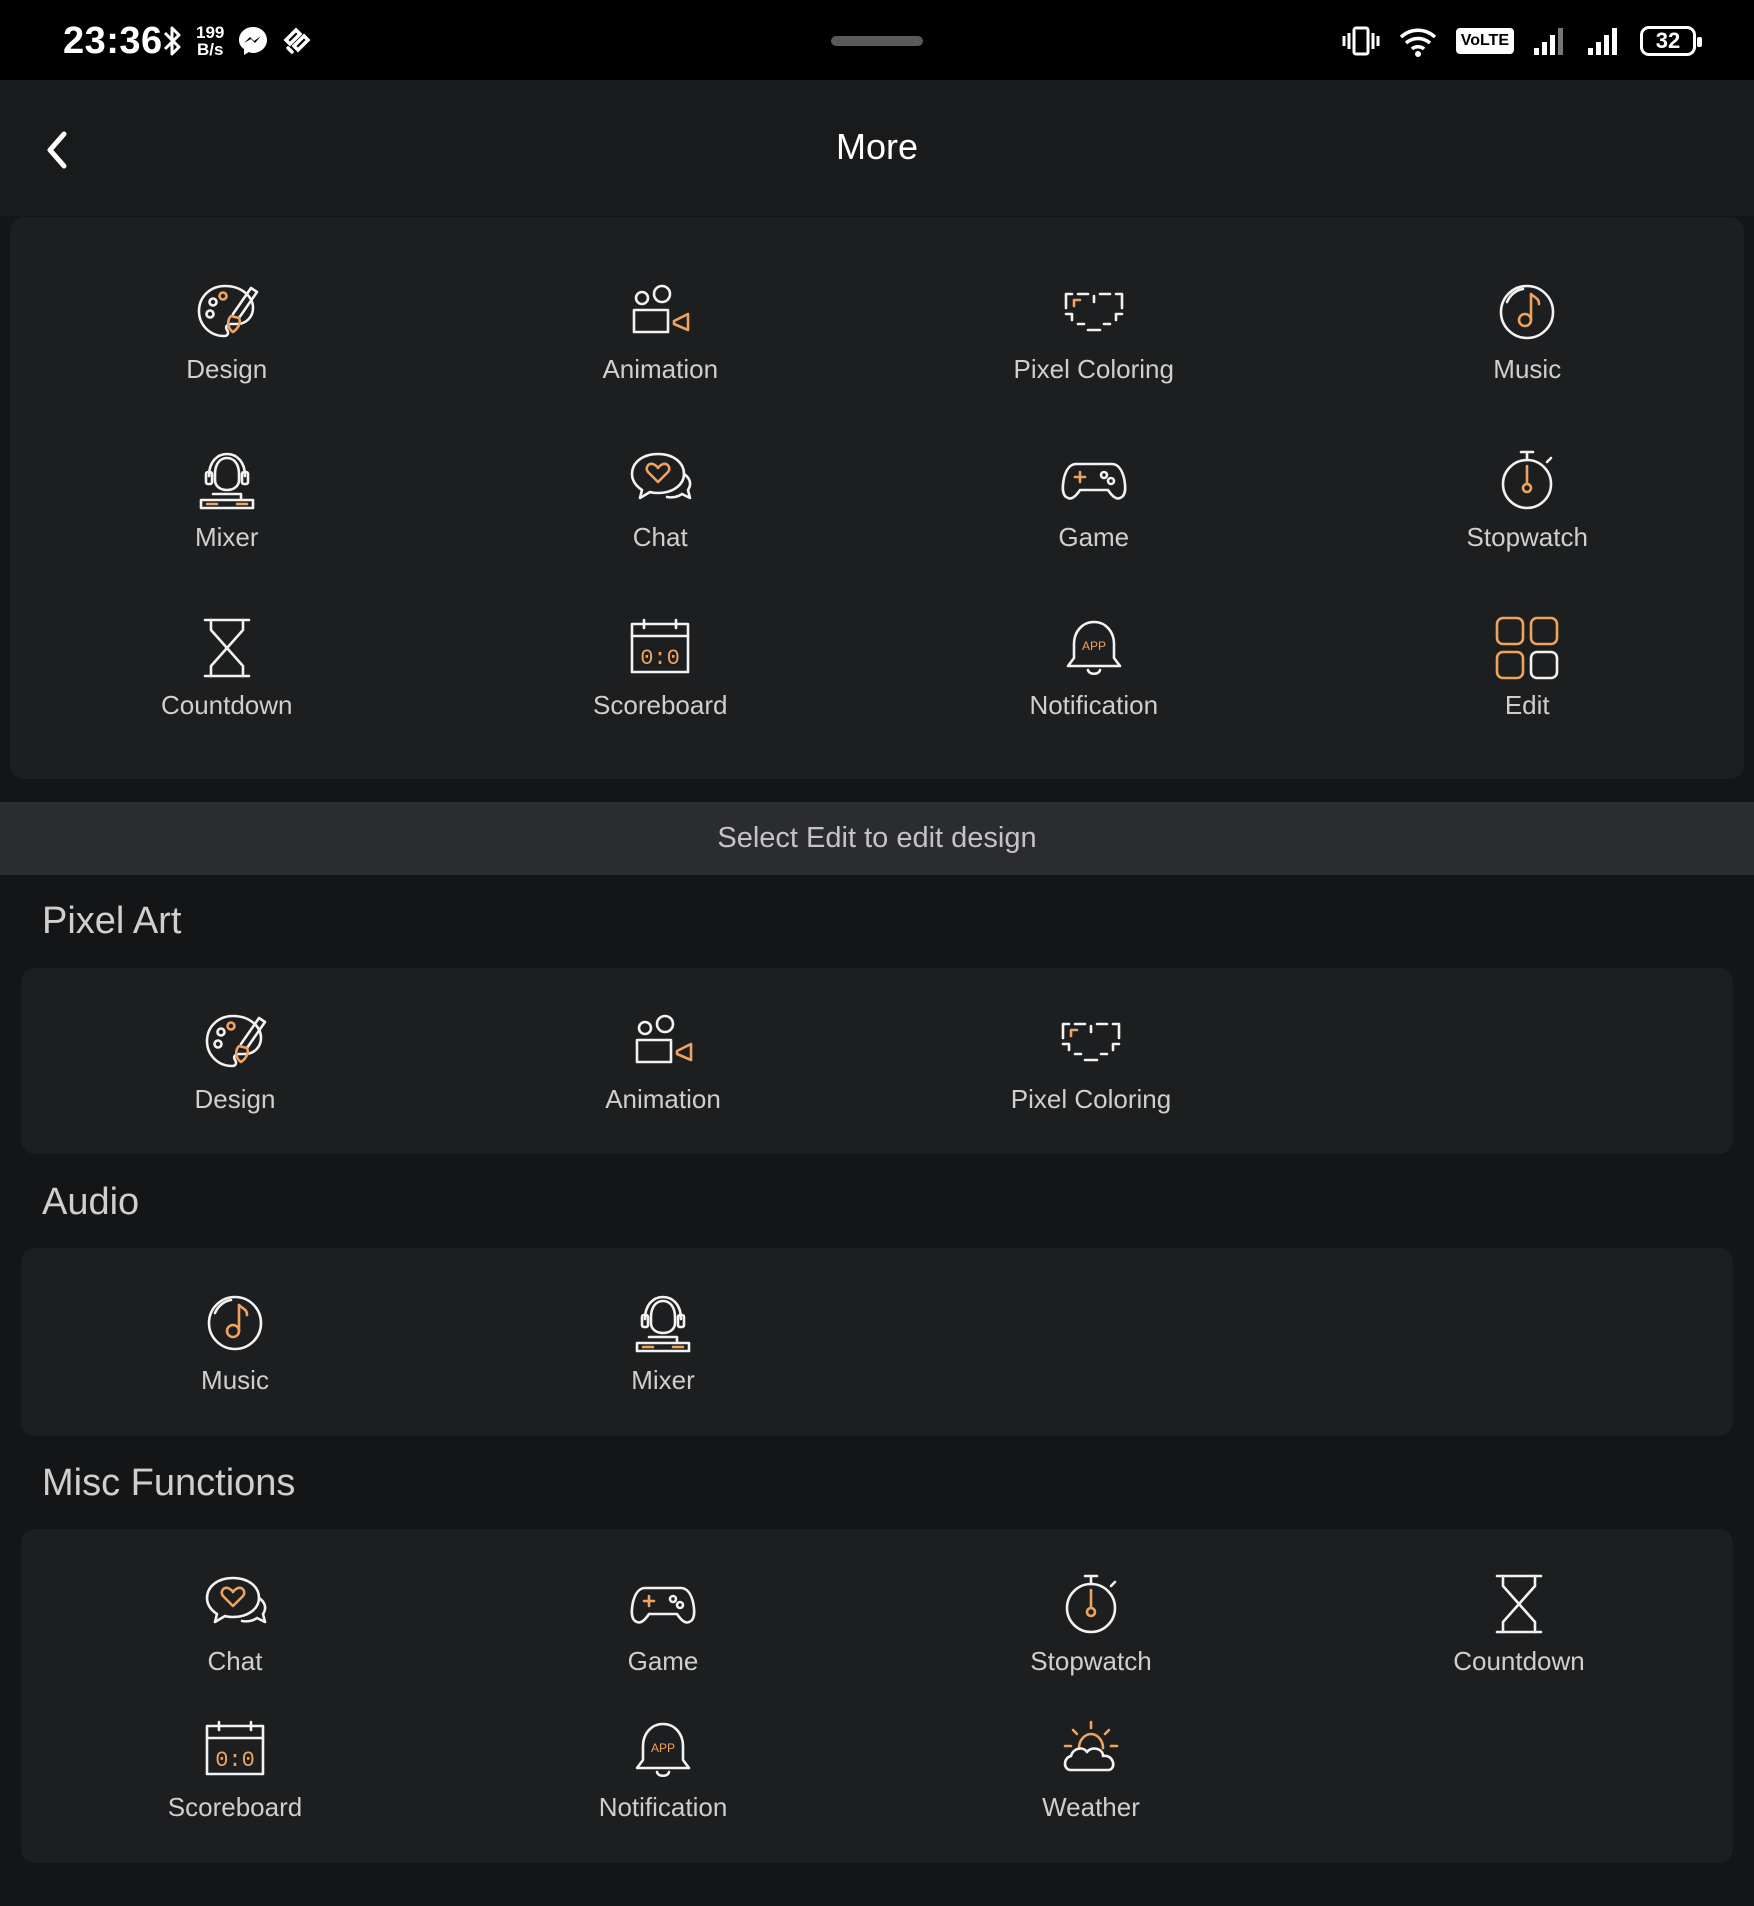 The width and height of the screenshot is (1754, 1906). What do you see at coordinates (253, 41) in the screenshot?
I see `messenger-icon` at bounding box center [253, 41].